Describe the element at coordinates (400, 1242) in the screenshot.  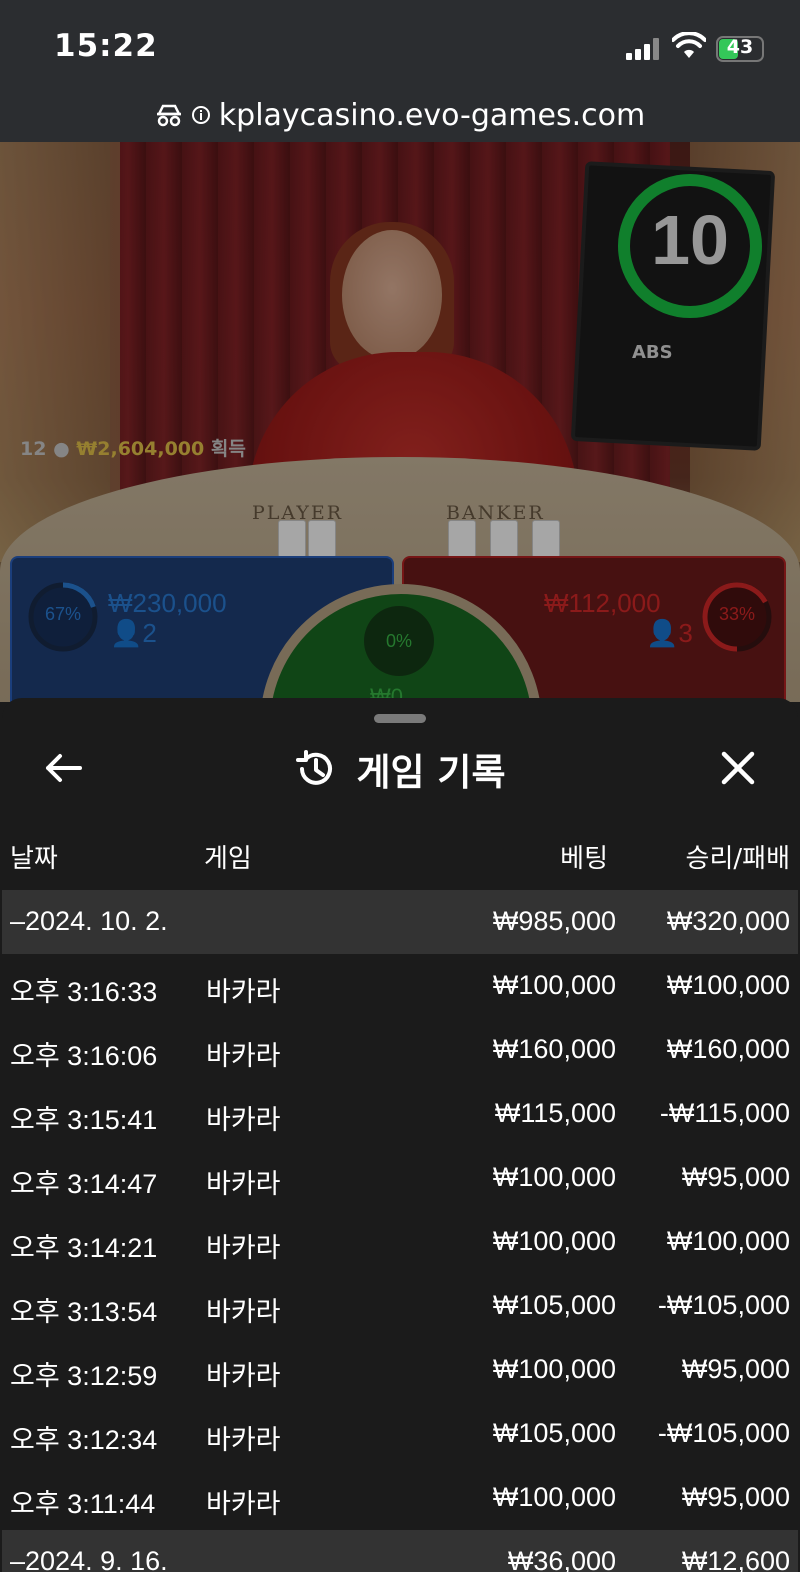
I see `history-row: 오후 3:14:21 바카라 ₩100,000 ₩100,000` at that location.